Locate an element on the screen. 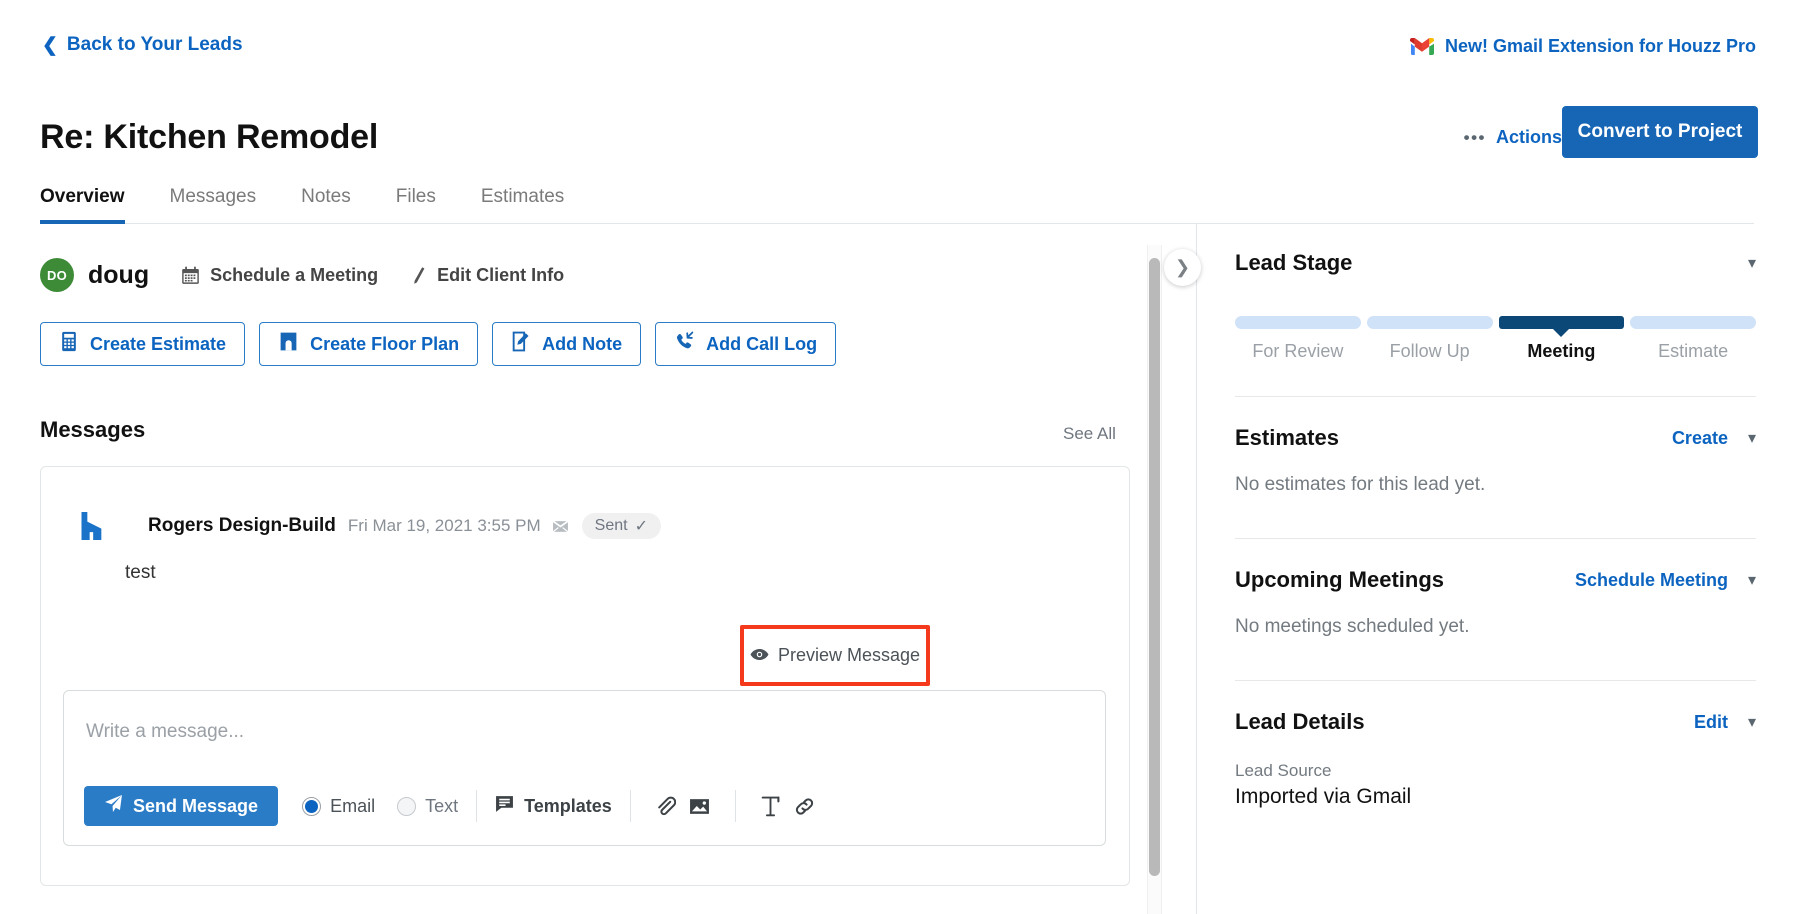  radio-email-label: Email is located at coordinates (353, 805).